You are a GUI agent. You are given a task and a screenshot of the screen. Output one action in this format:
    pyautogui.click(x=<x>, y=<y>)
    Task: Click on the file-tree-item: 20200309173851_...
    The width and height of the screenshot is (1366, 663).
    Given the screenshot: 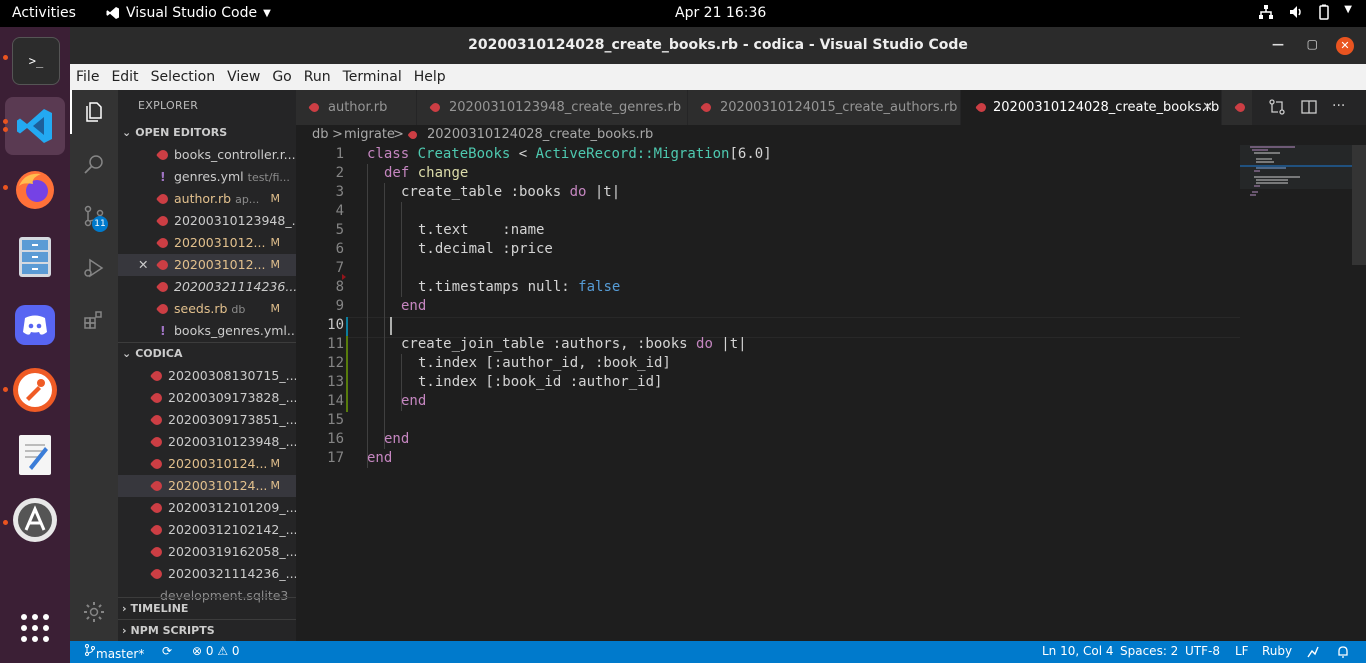 What is the action you would take?
    pyautogui.click(x=207, y=420)
    